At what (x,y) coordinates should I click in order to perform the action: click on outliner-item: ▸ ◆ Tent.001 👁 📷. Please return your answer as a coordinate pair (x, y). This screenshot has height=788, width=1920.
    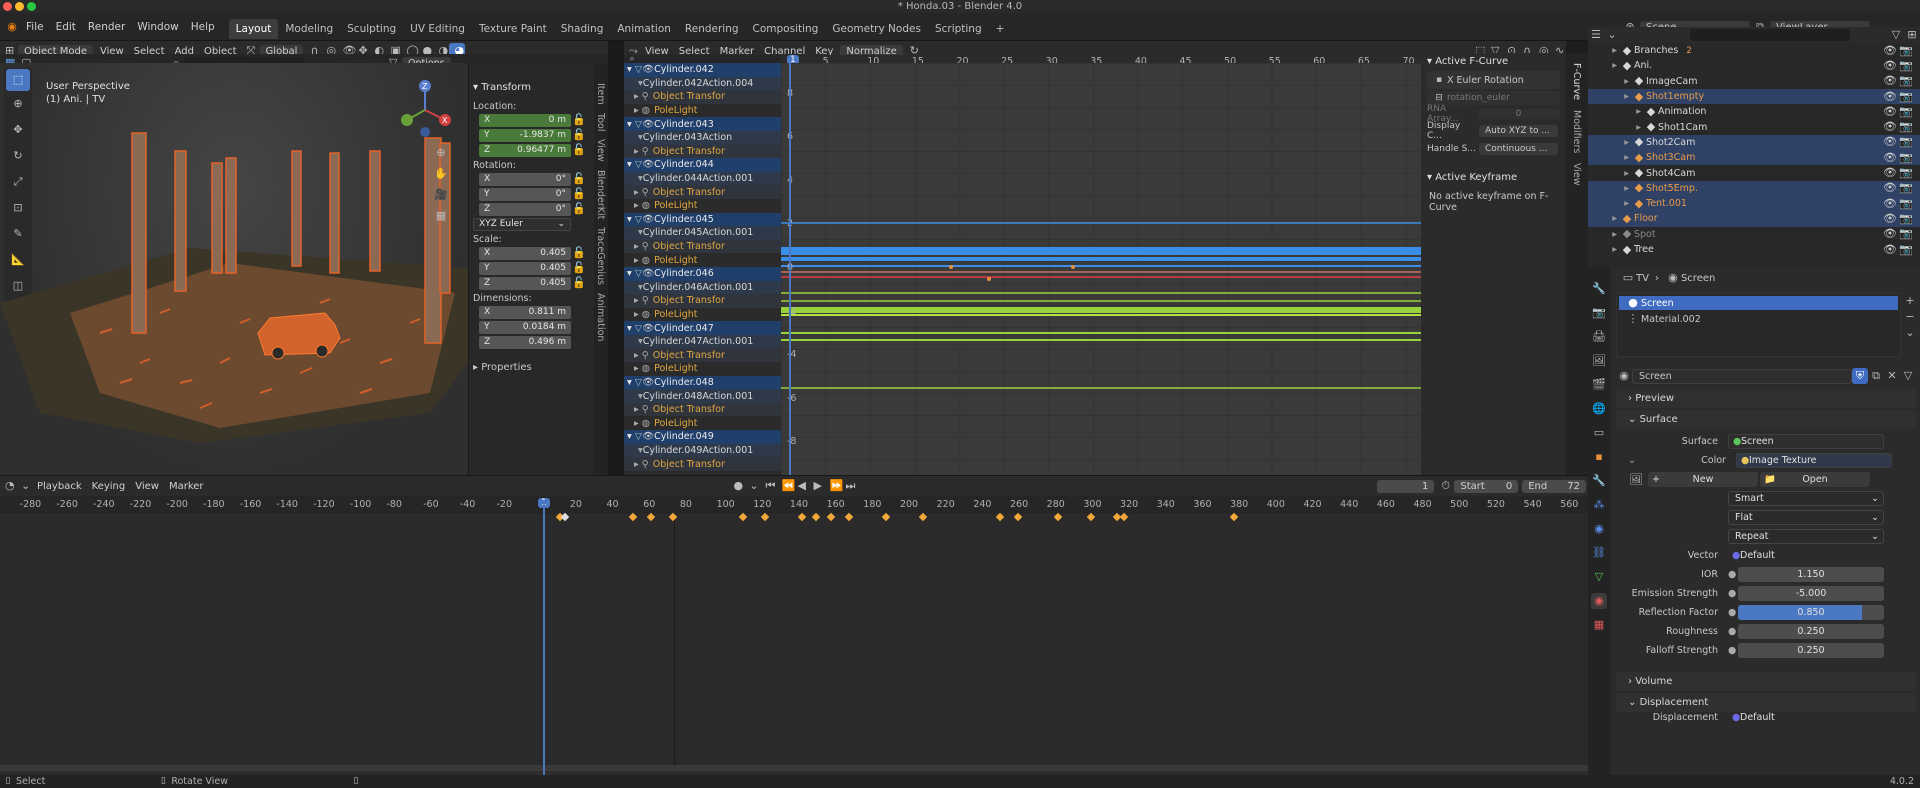
    Looking at the image, I should click on (1754, 203).